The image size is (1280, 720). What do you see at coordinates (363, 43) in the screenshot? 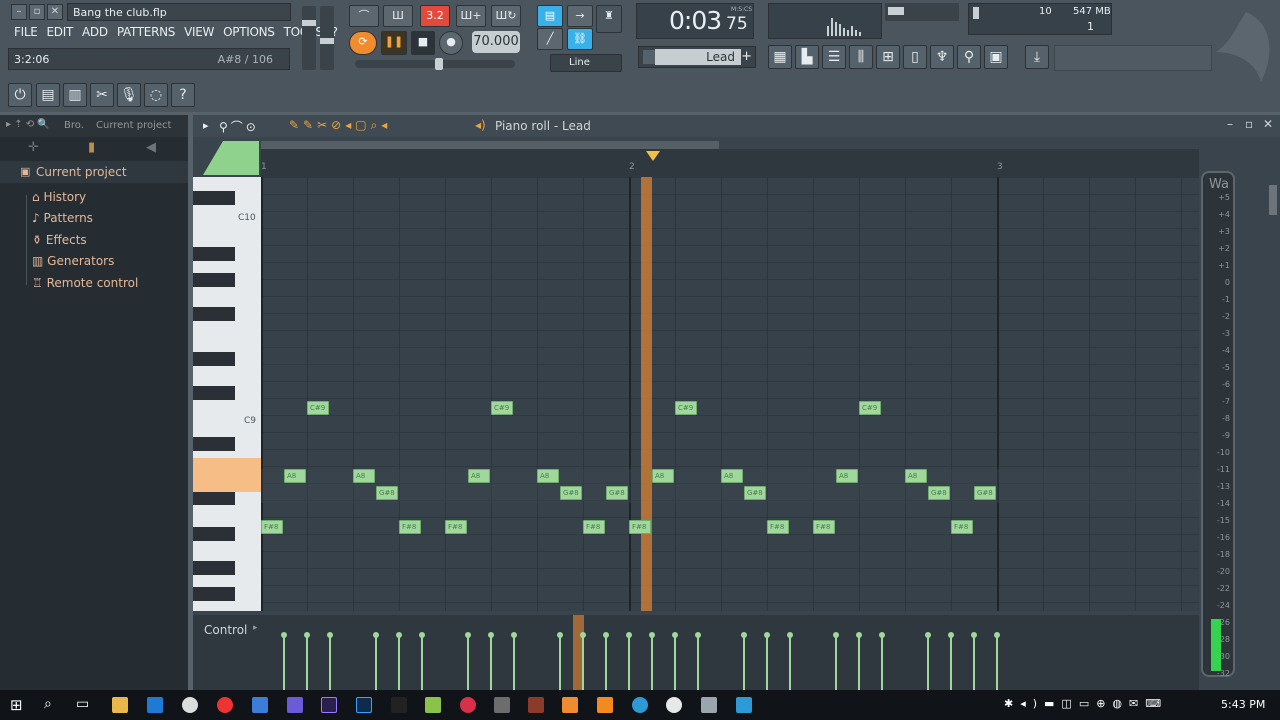
I see `pattern-song-toggle: ⟳` at bounding box center [363, 43].